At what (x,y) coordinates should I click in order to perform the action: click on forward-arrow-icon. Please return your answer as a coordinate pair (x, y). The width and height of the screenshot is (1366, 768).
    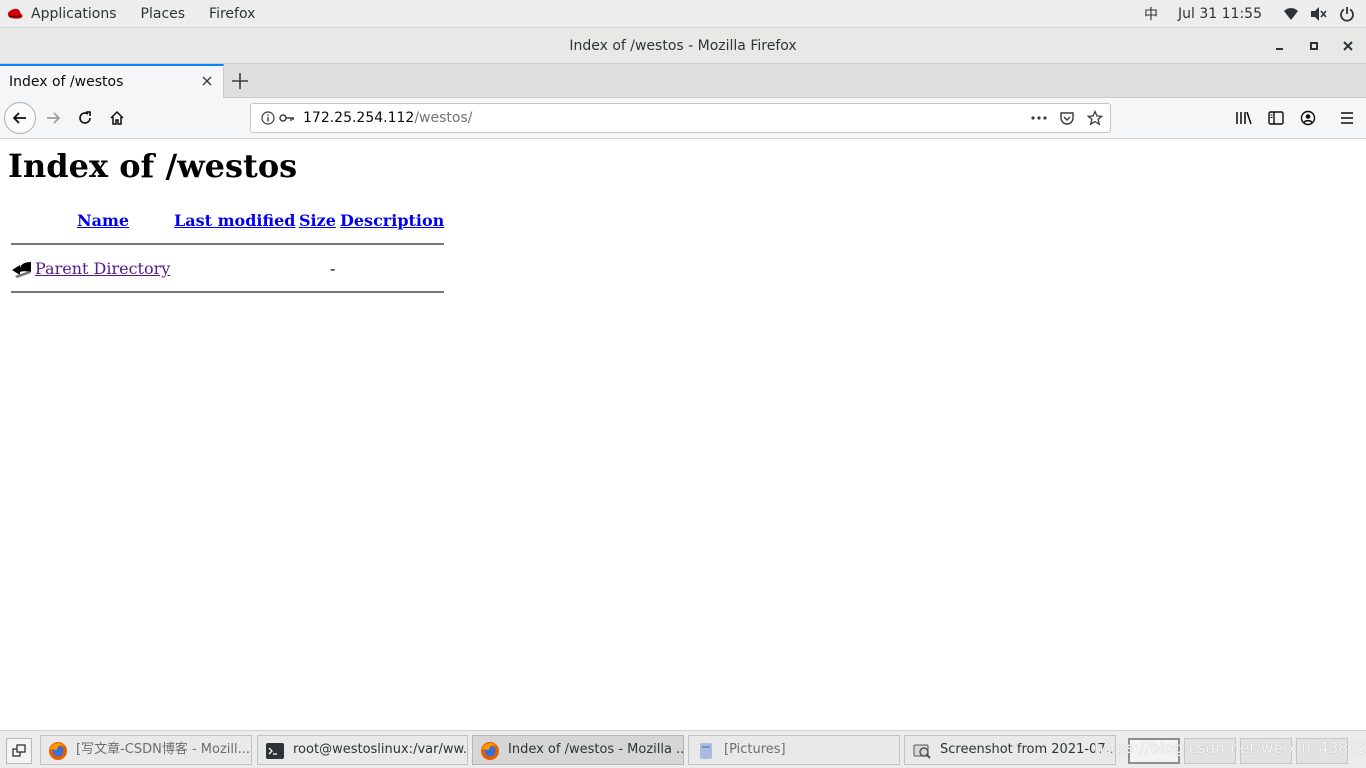
    Looking at the image, I should click on (54, 118).